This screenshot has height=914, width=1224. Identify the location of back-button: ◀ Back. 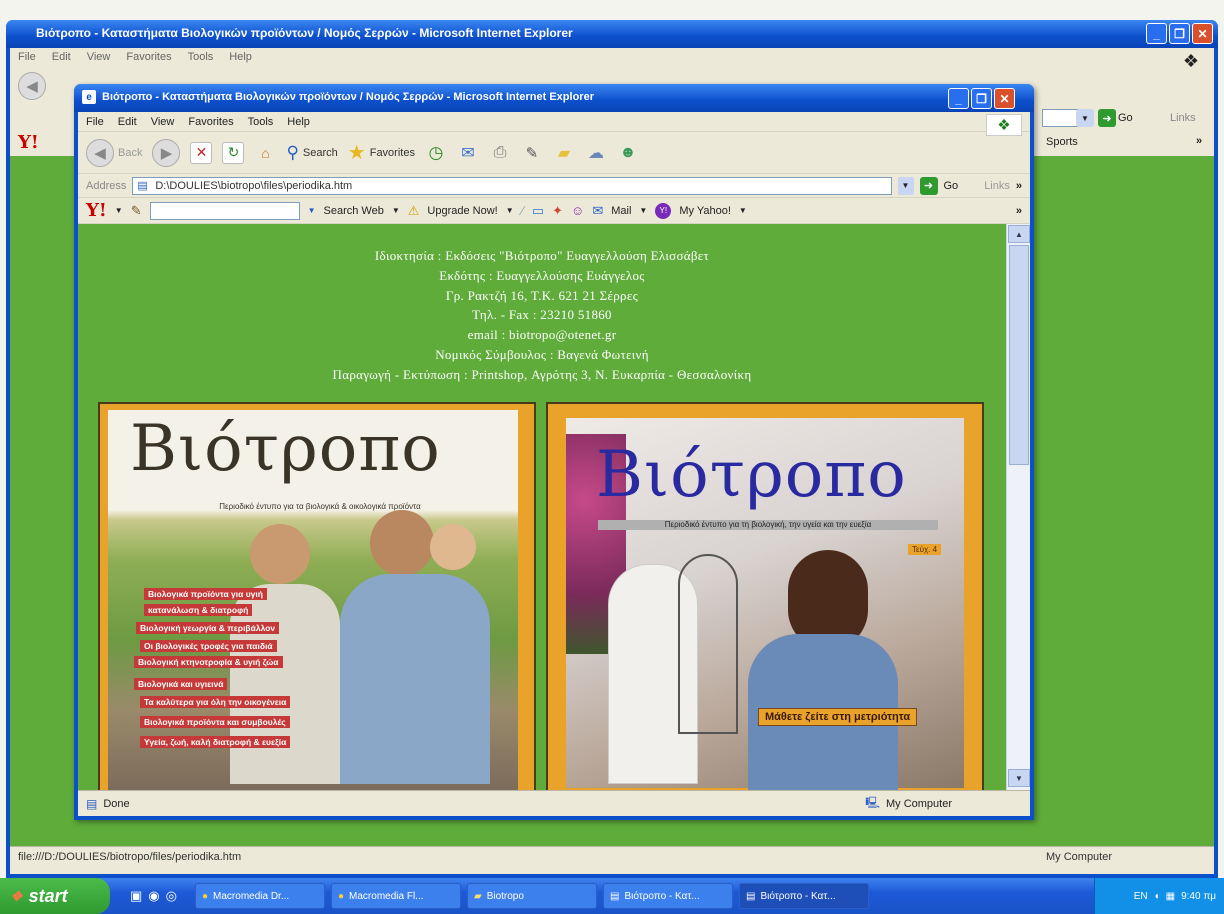
(114, 152).